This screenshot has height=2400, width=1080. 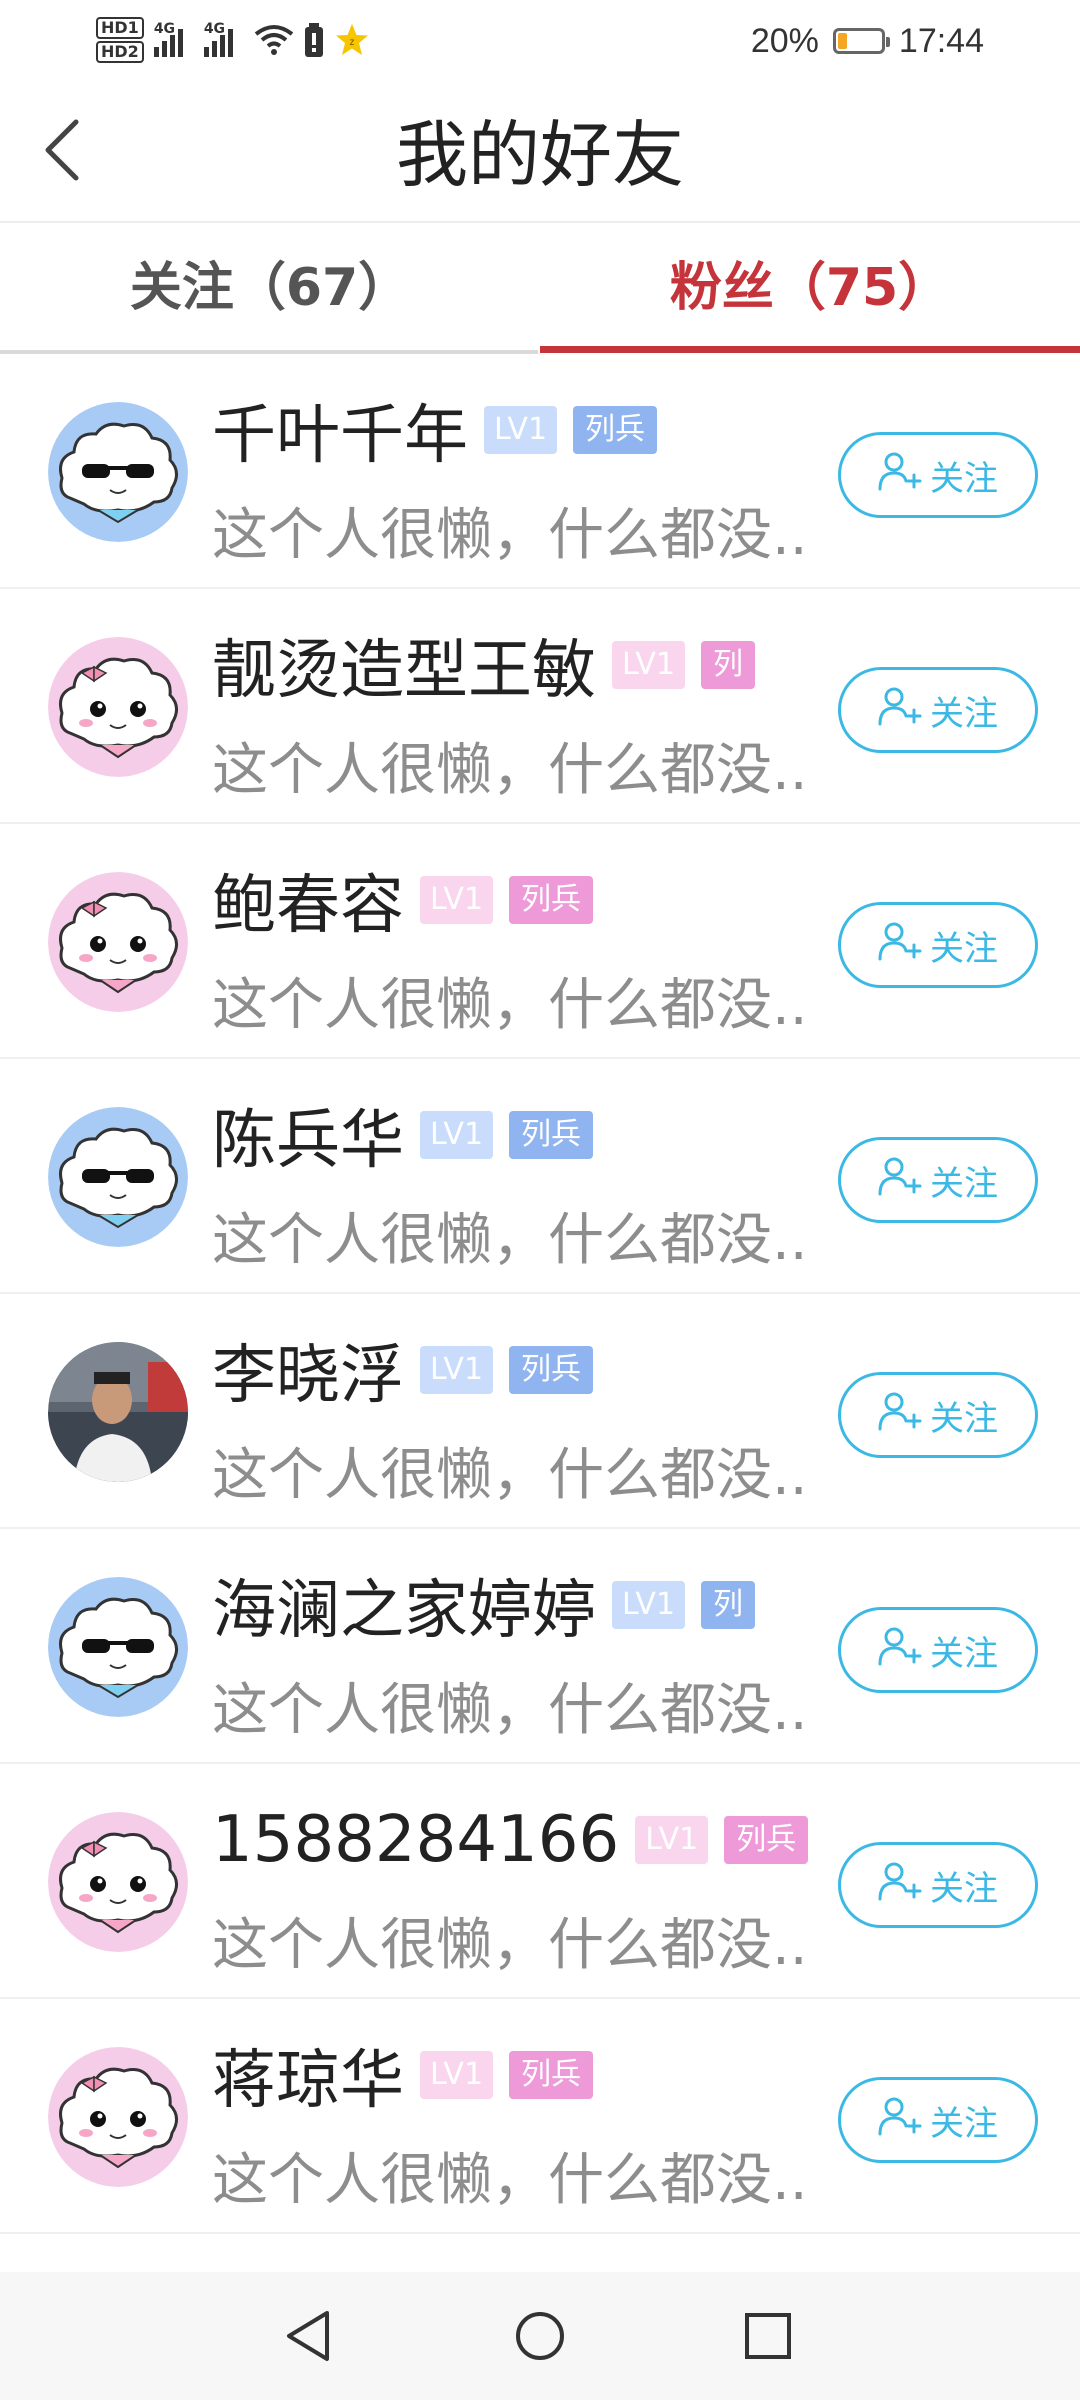 What do you see at coordinates (539, 155) in the screenshot?
I see `page-title: 我的好友` at bounding box center [539, 155].